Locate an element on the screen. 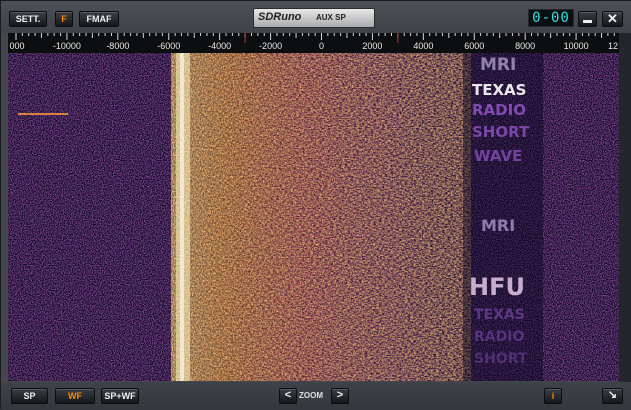  close-button: ✕ is located at coordinates (612, 19).